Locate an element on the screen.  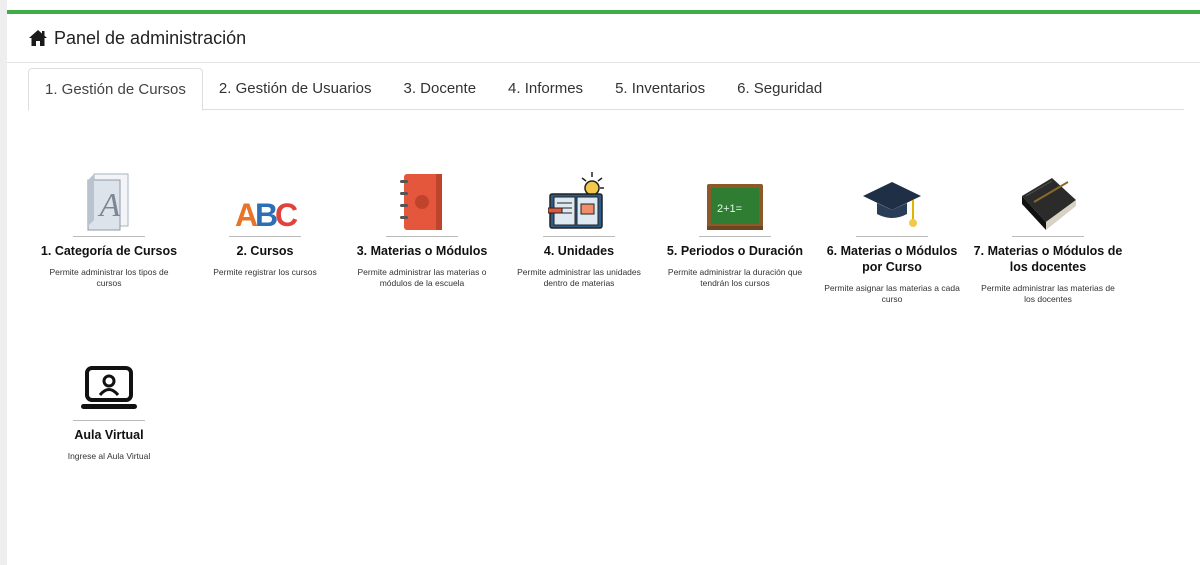
black-notebook-icon is located at coordinates (1049, 204).